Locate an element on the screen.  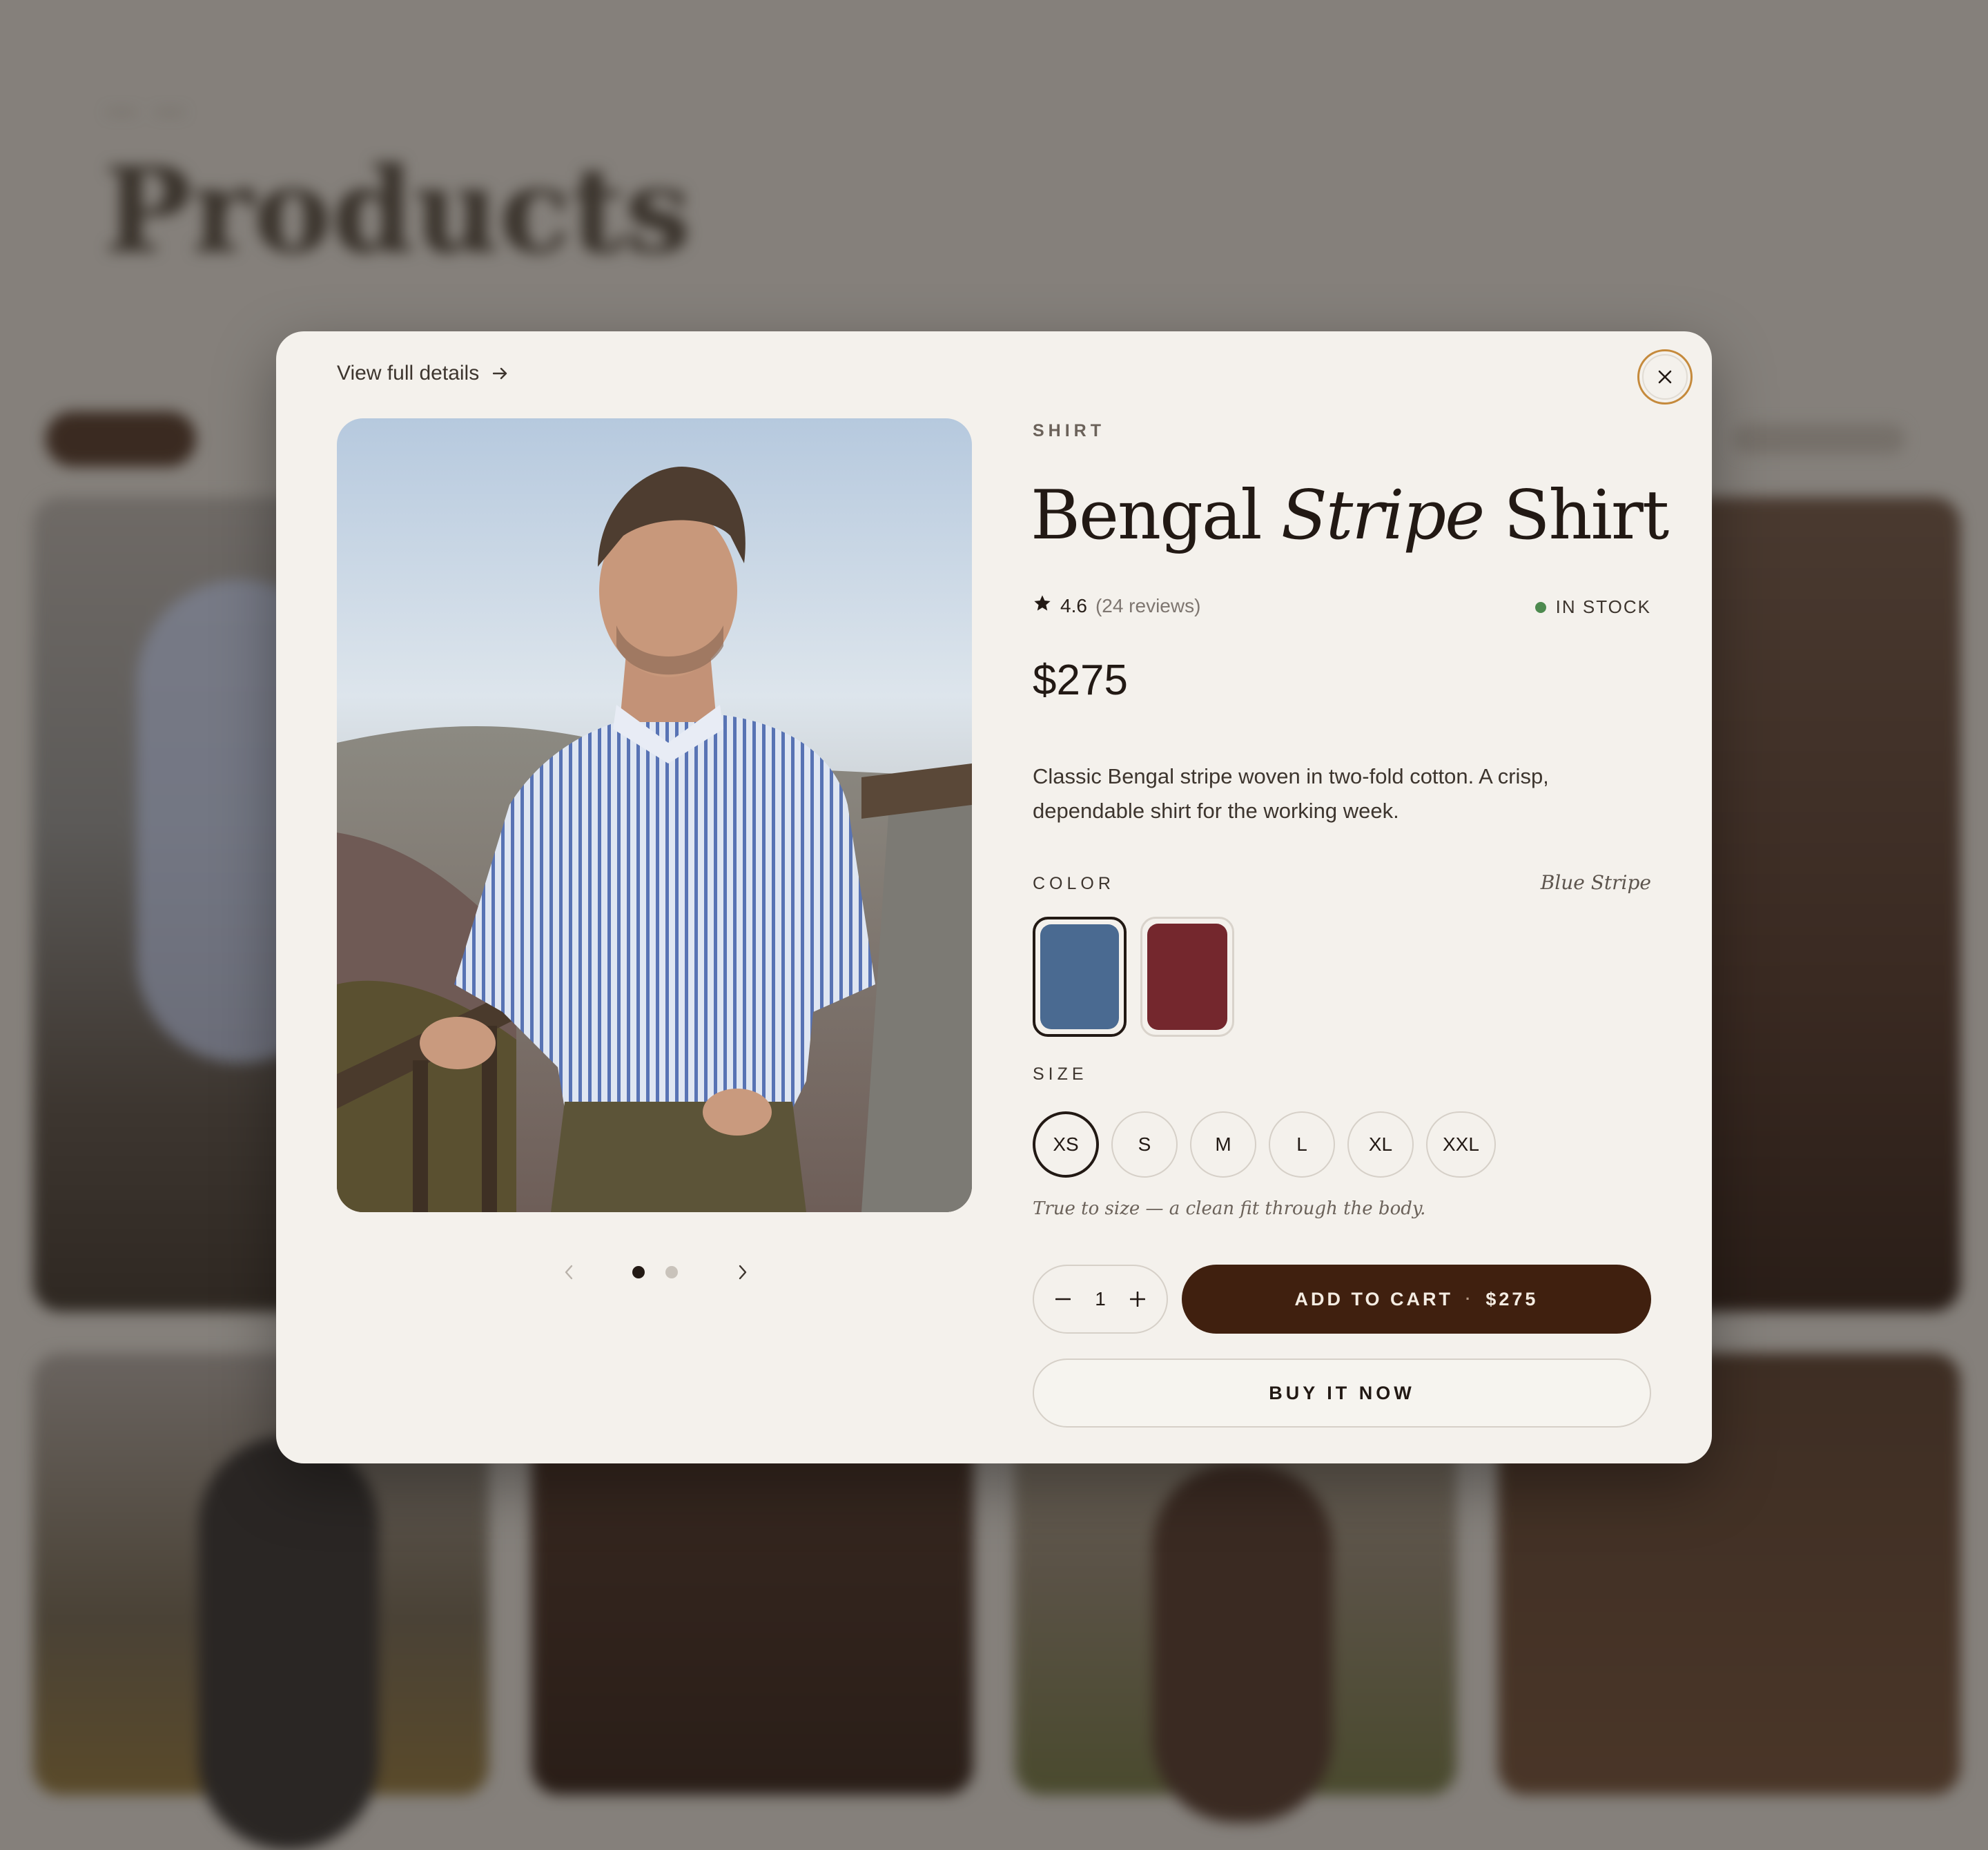
color-swatches is located at coordinates (1133, 977).